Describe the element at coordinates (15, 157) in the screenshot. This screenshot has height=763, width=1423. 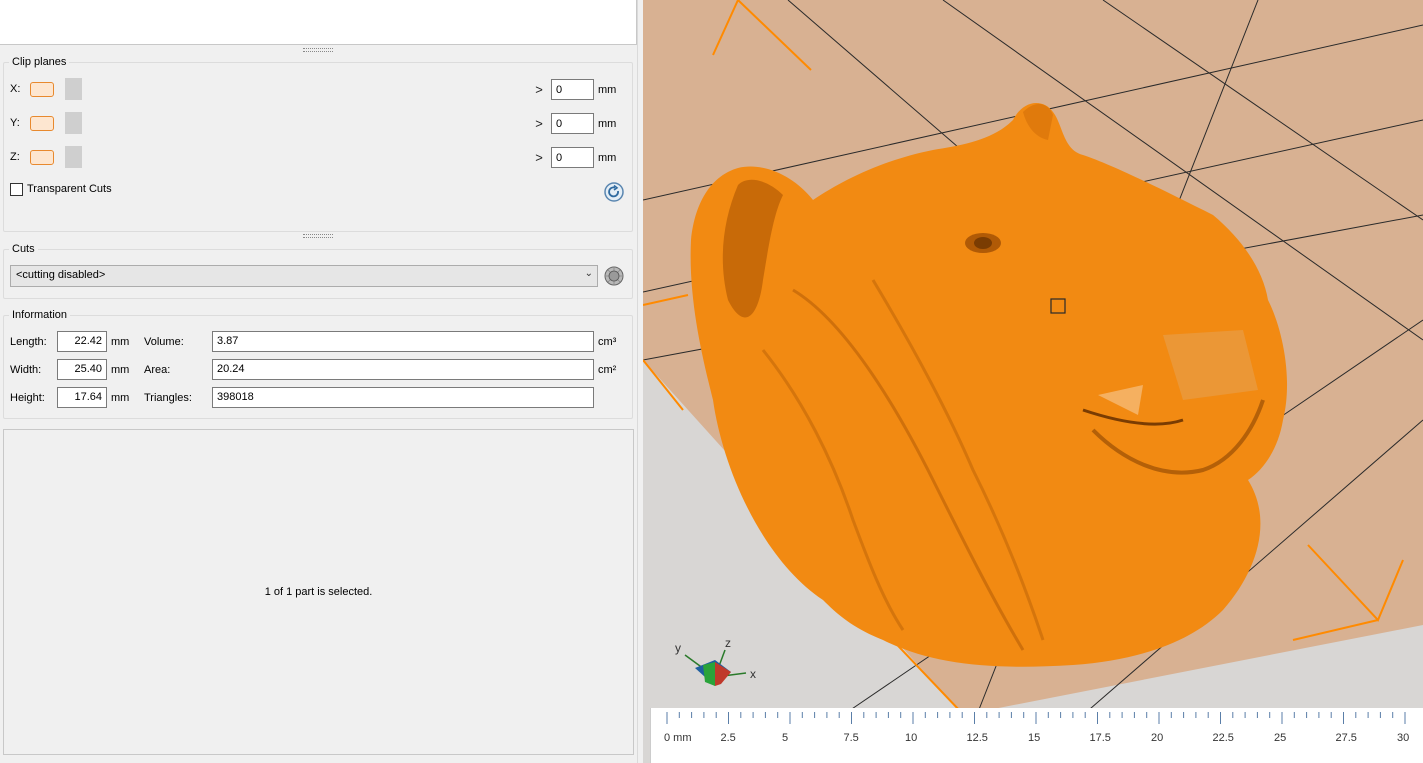
I see `clip-z-label: Z:` at that location.